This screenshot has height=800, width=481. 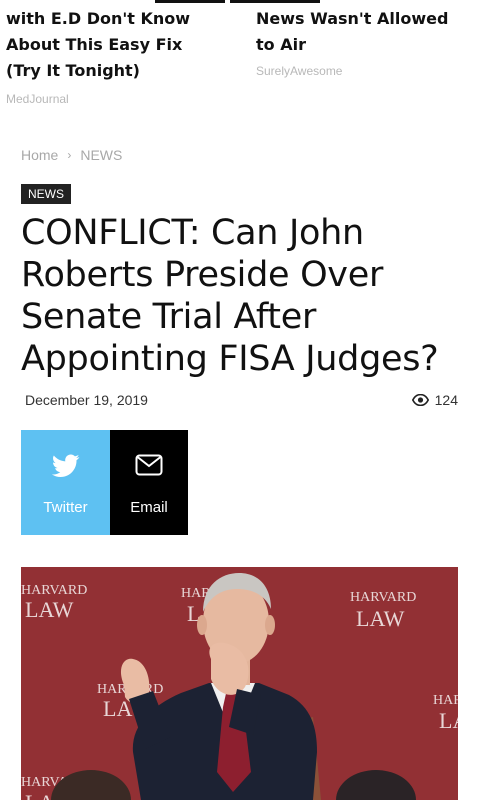 I want to click on article-meta: December 19, 2019 124, so click(x=241, y=401).